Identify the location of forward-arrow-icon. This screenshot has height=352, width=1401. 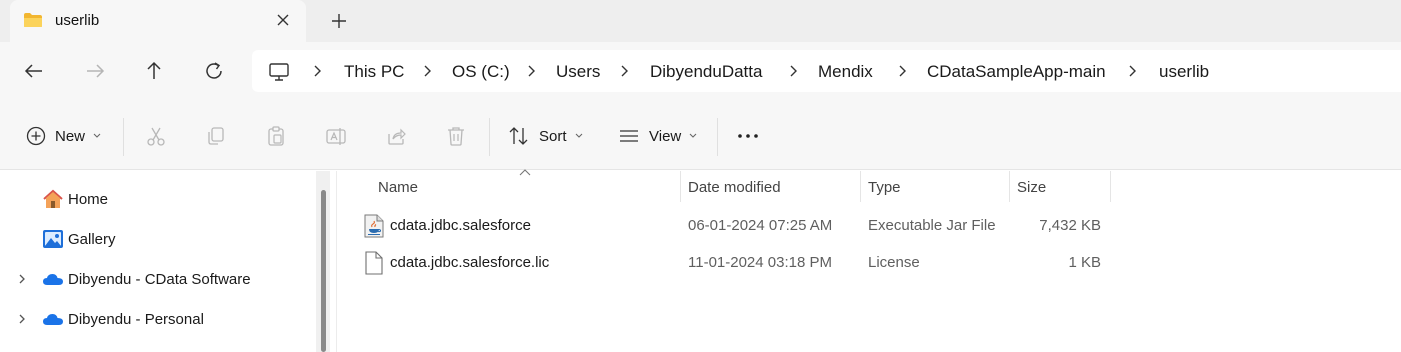
(95, 71).